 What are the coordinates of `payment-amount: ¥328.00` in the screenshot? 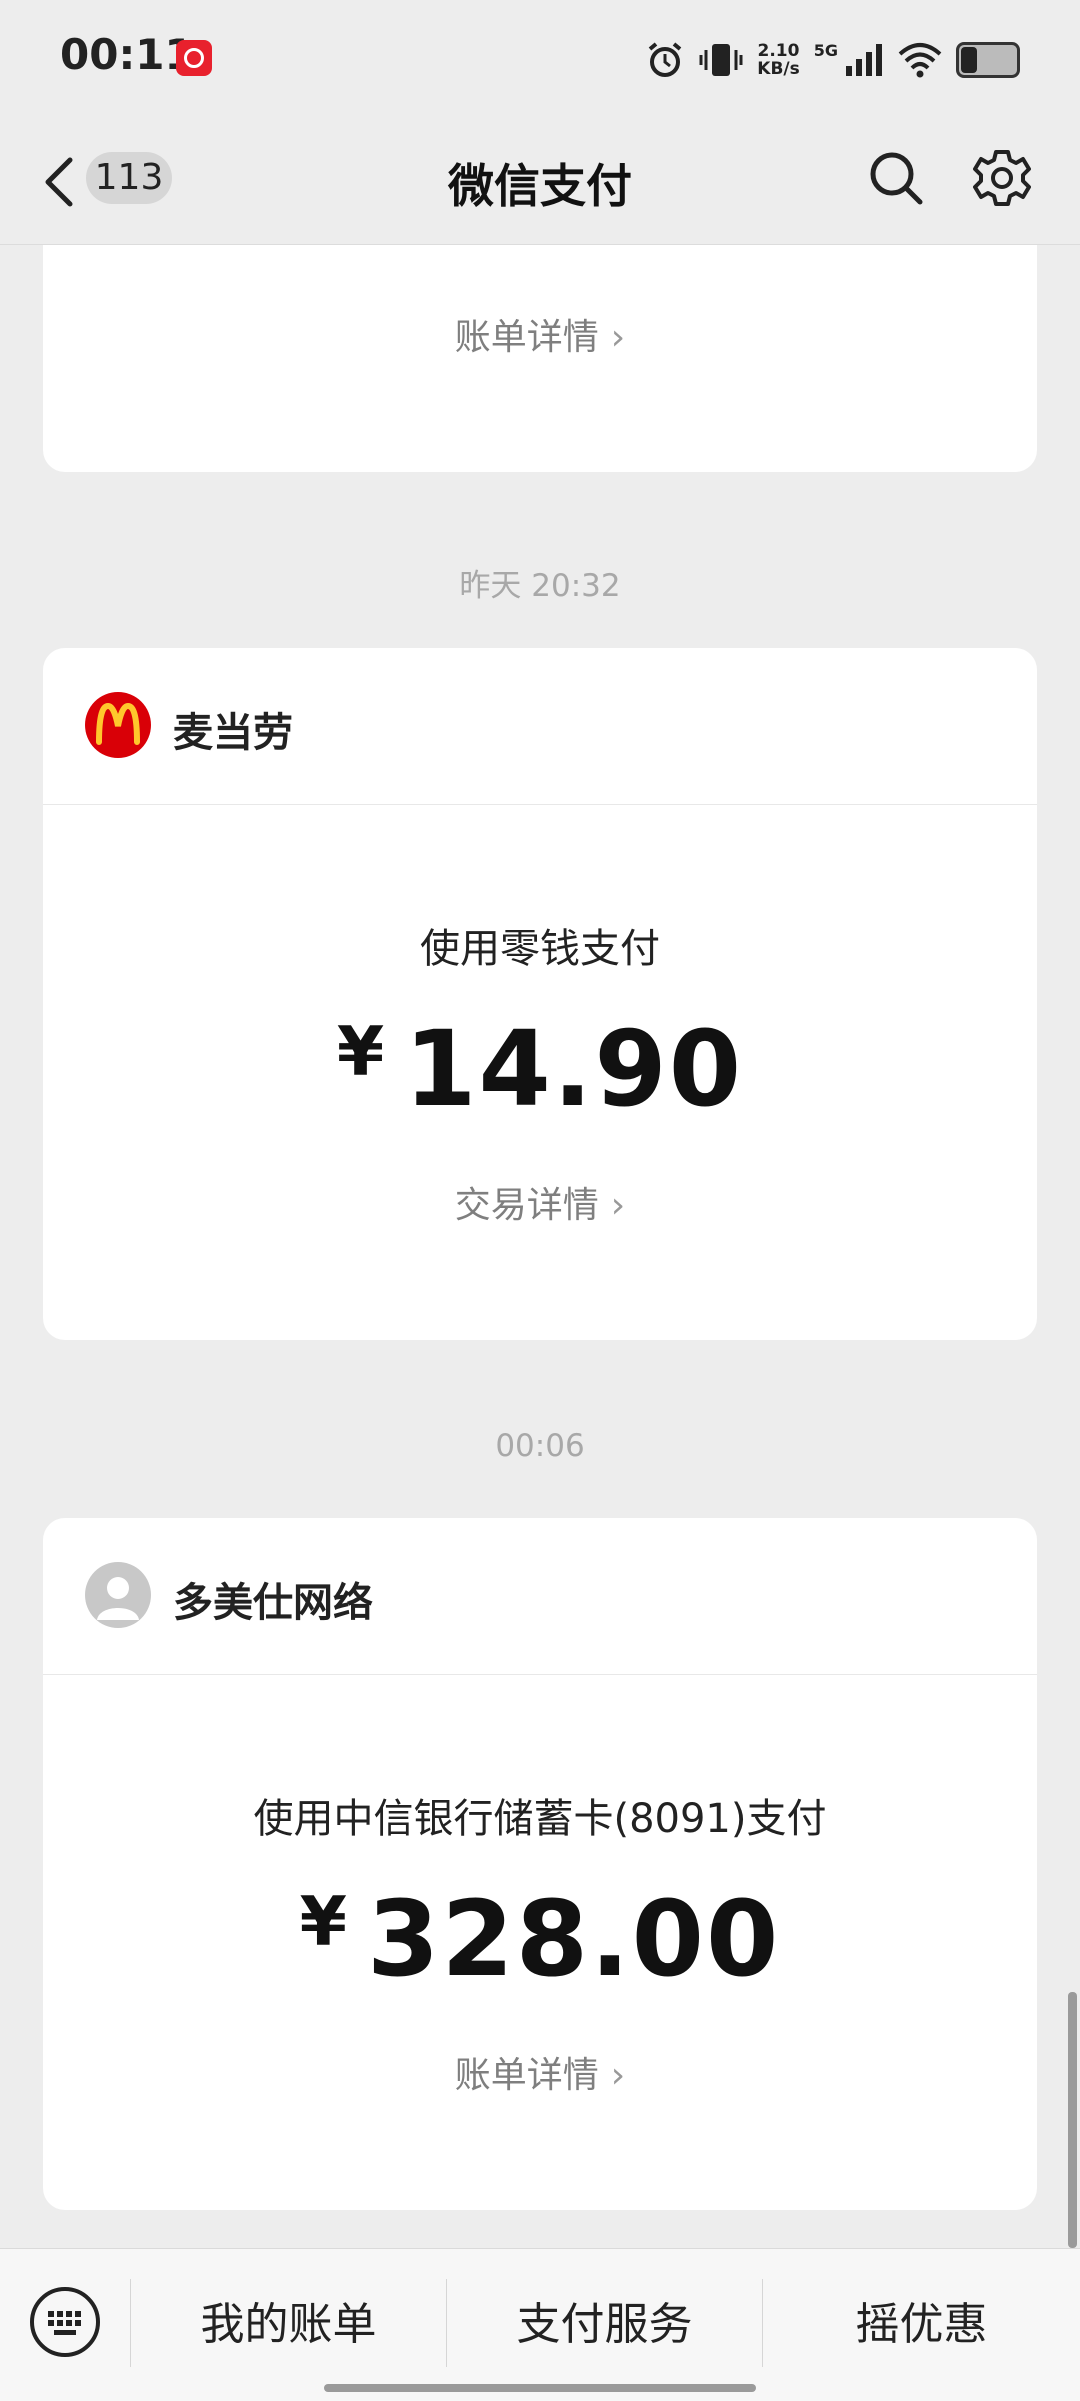 It's located at (540, 1939).